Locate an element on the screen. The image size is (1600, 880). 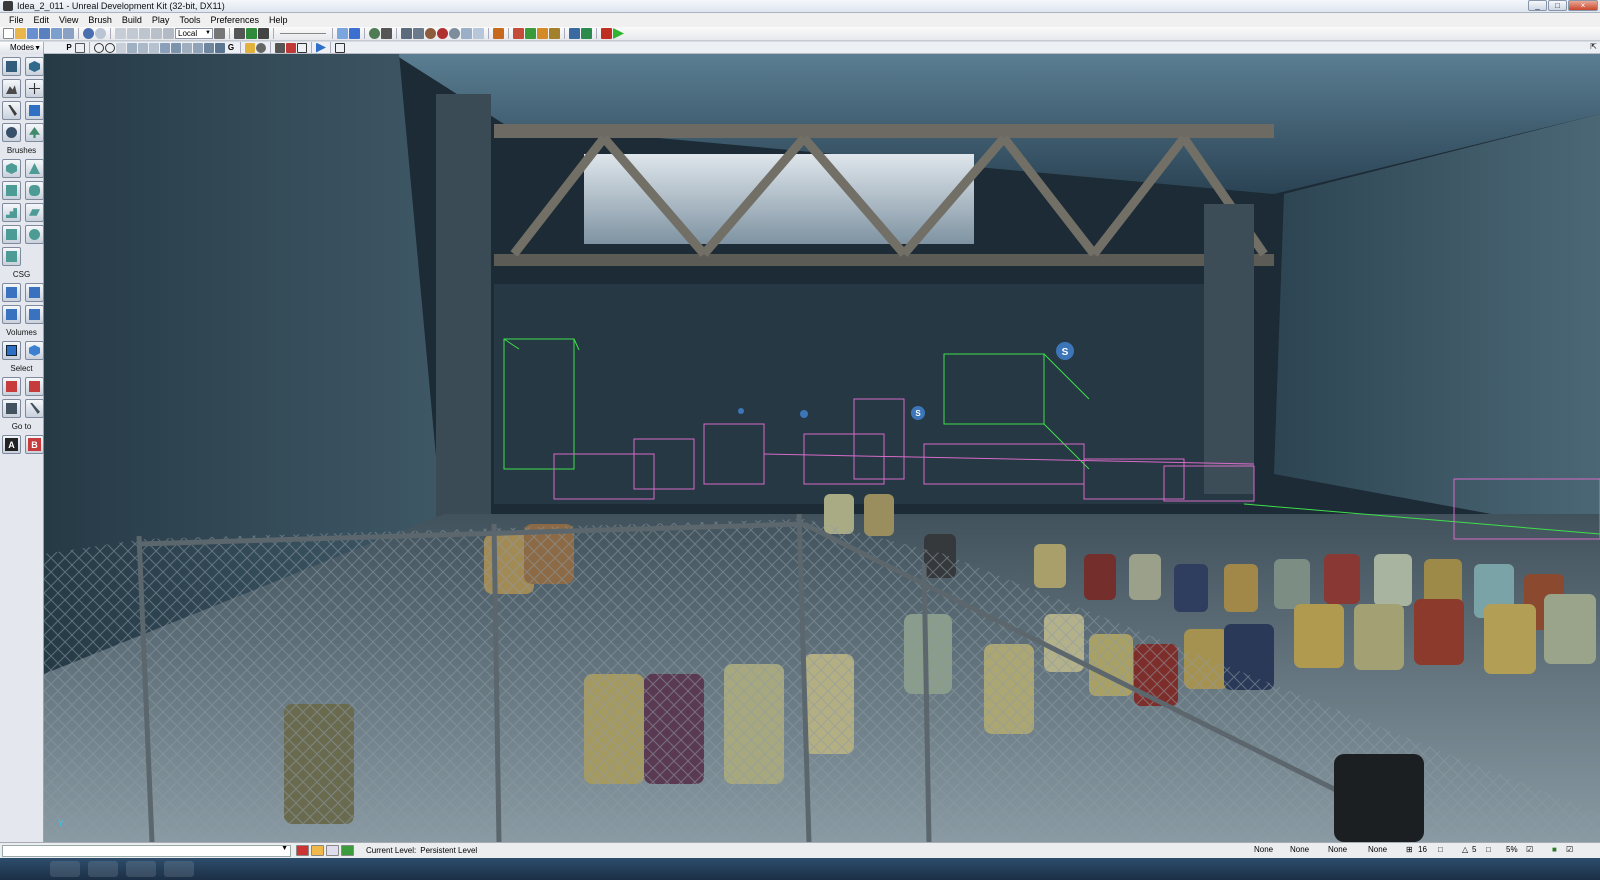
nonuniform-scale-icon is located at coordinates (168, 33).